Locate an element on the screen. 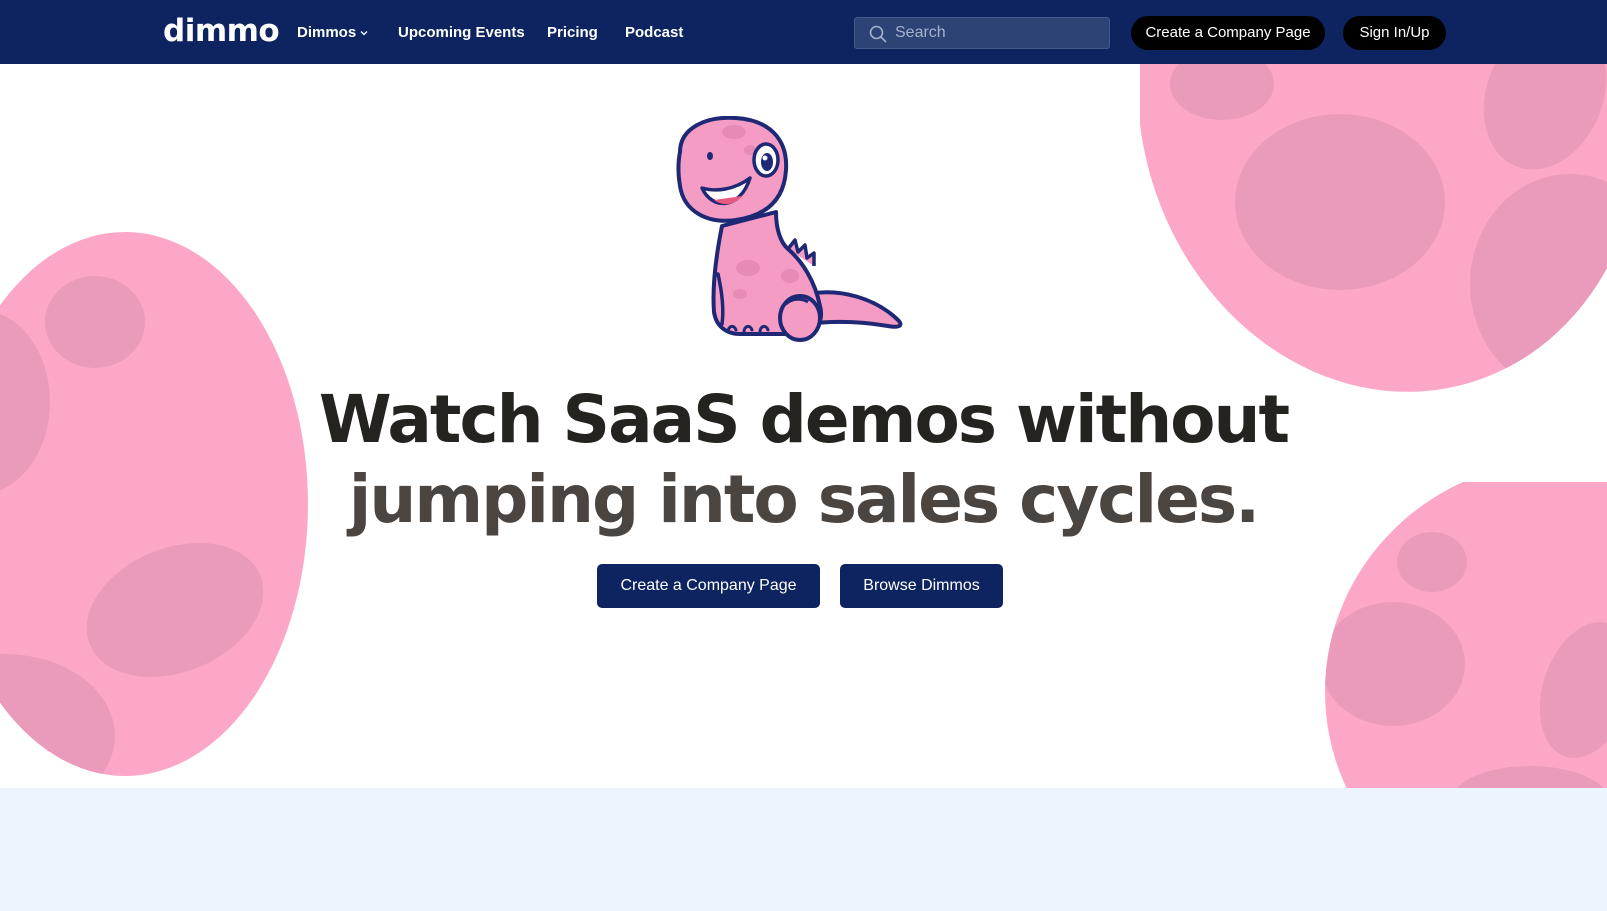 The image size is (1607, 911). nav-dimmos-dropdown: Dimmos is located at coordinates (333, 33).